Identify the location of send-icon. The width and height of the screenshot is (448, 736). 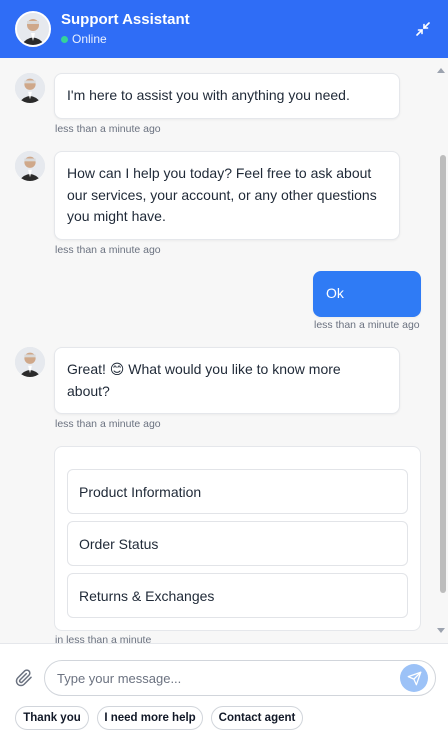
(414, 678).